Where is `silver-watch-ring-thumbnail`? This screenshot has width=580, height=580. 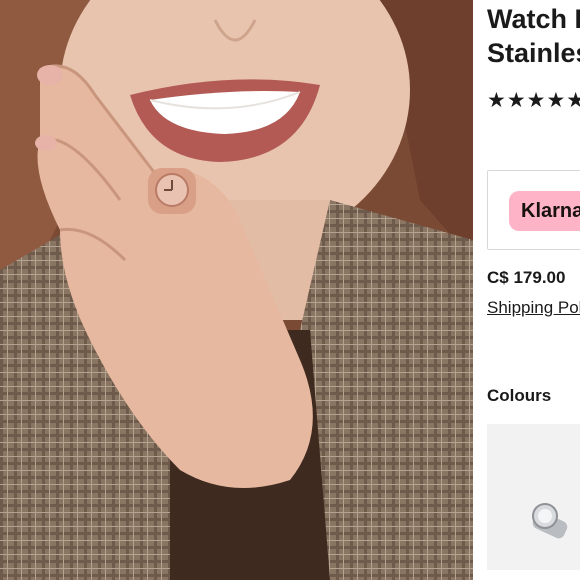
silver-watch-ring-thumbnail is located at coordinates (550, 521).